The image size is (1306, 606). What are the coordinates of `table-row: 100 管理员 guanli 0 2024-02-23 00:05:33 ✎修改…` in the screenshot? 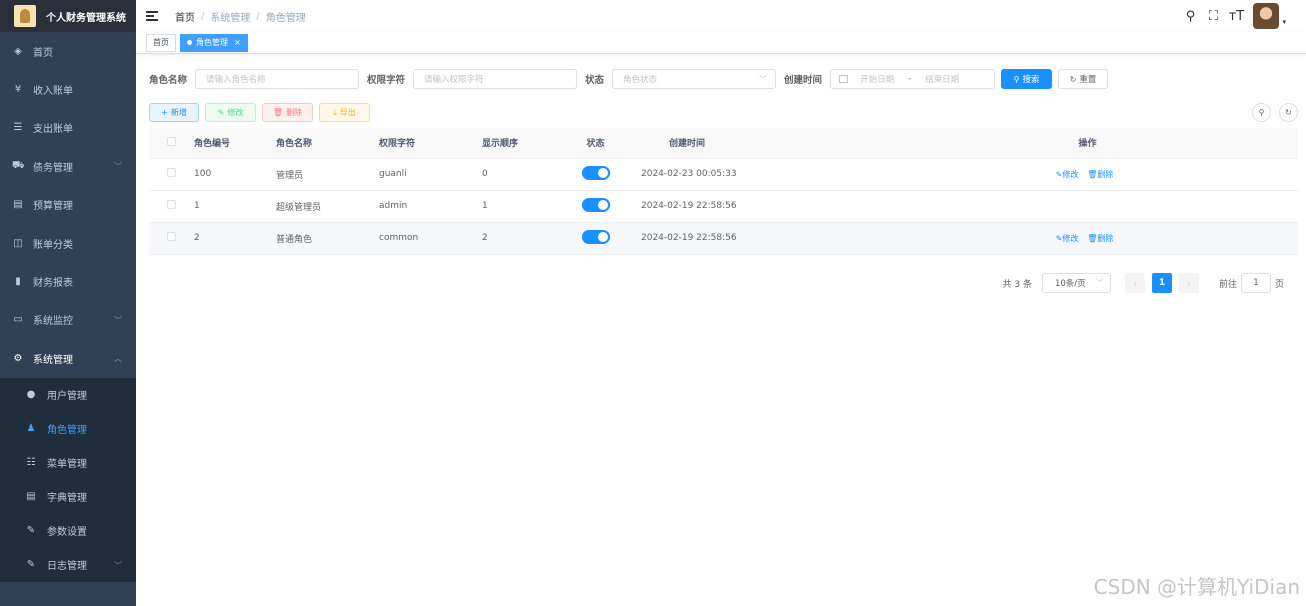 It's located at (723, 174).